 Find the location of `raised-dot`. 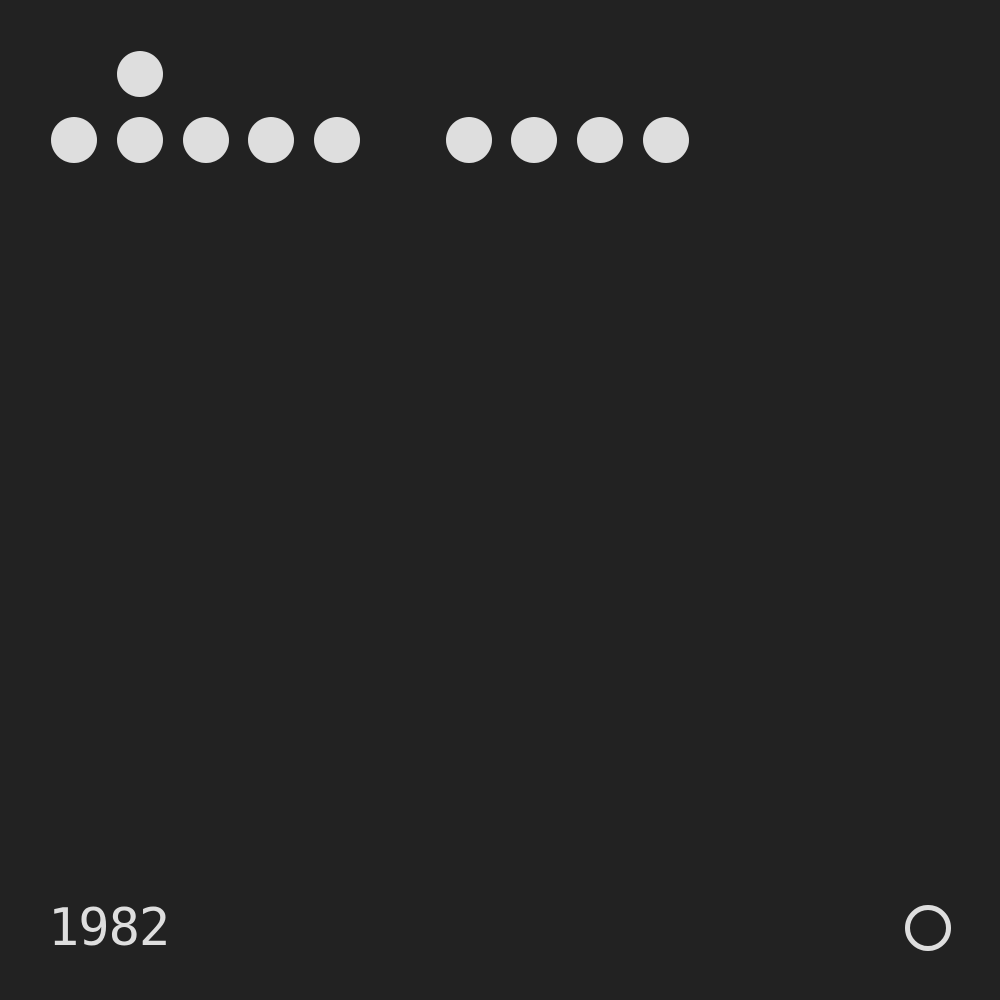

raised-dot is located at coordinates (140, 74).